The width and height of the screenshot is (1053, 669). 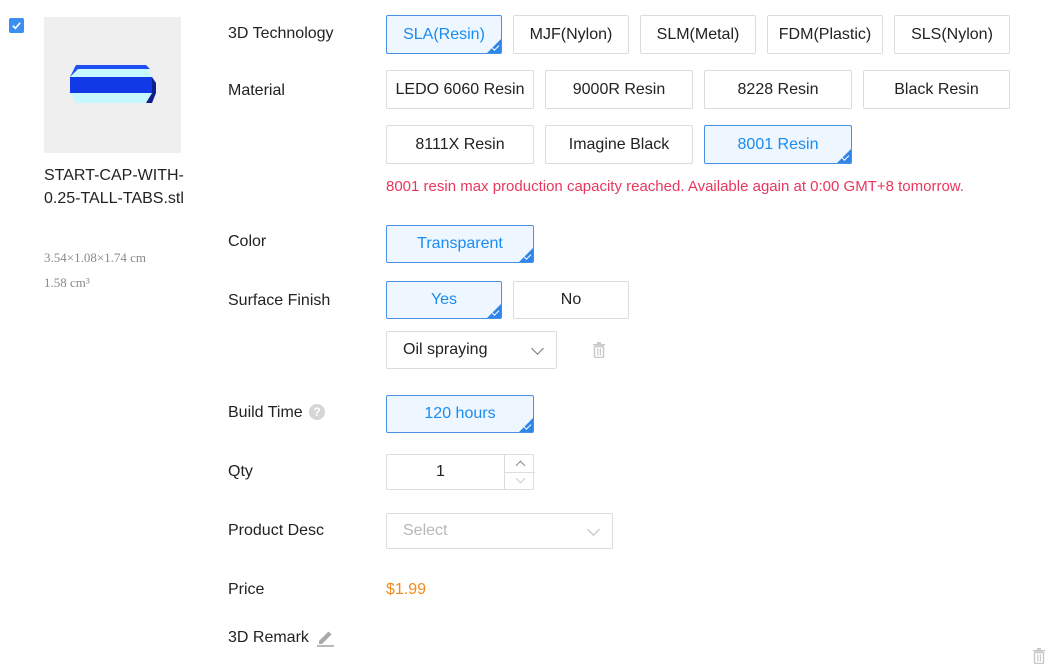 What do you see at coordinates (112, 85) in the screenshot?
I see `model-thumbnail` at bounding box center [112, 85].